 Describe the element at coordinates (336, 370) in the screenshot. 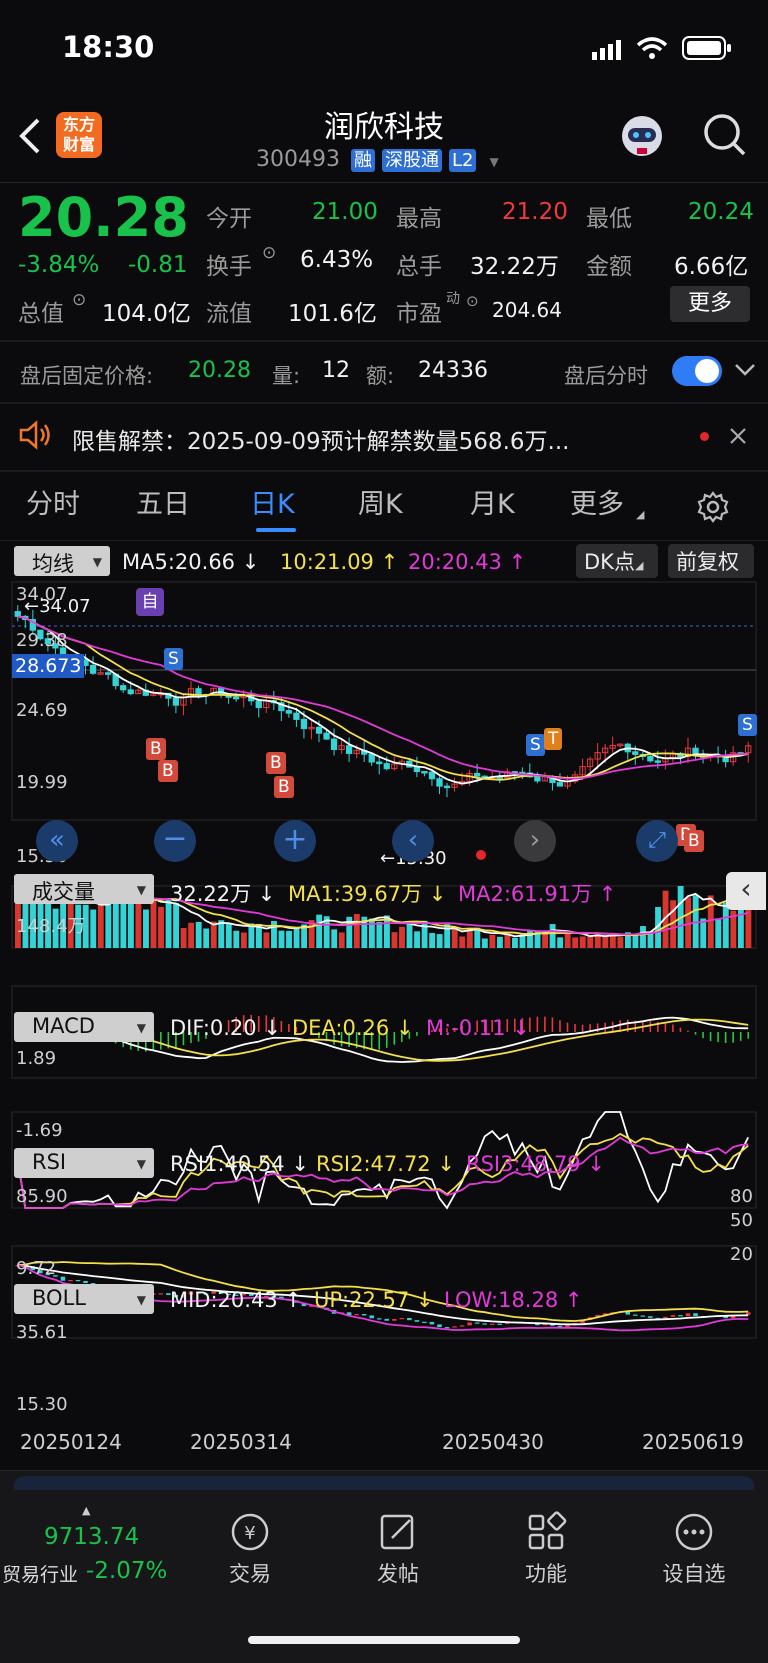

I see `after-hours-vol: 12` at that location.